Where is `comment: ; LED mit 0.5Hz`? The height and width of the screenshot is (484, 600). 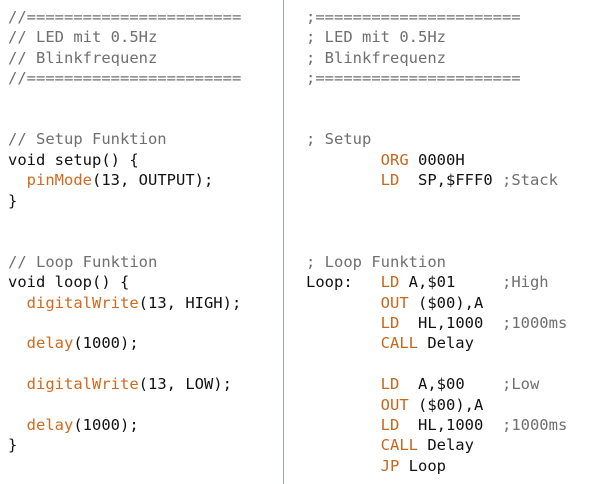
comment: ; LED mit 0.5Hz is located at coordinates (376, 37).